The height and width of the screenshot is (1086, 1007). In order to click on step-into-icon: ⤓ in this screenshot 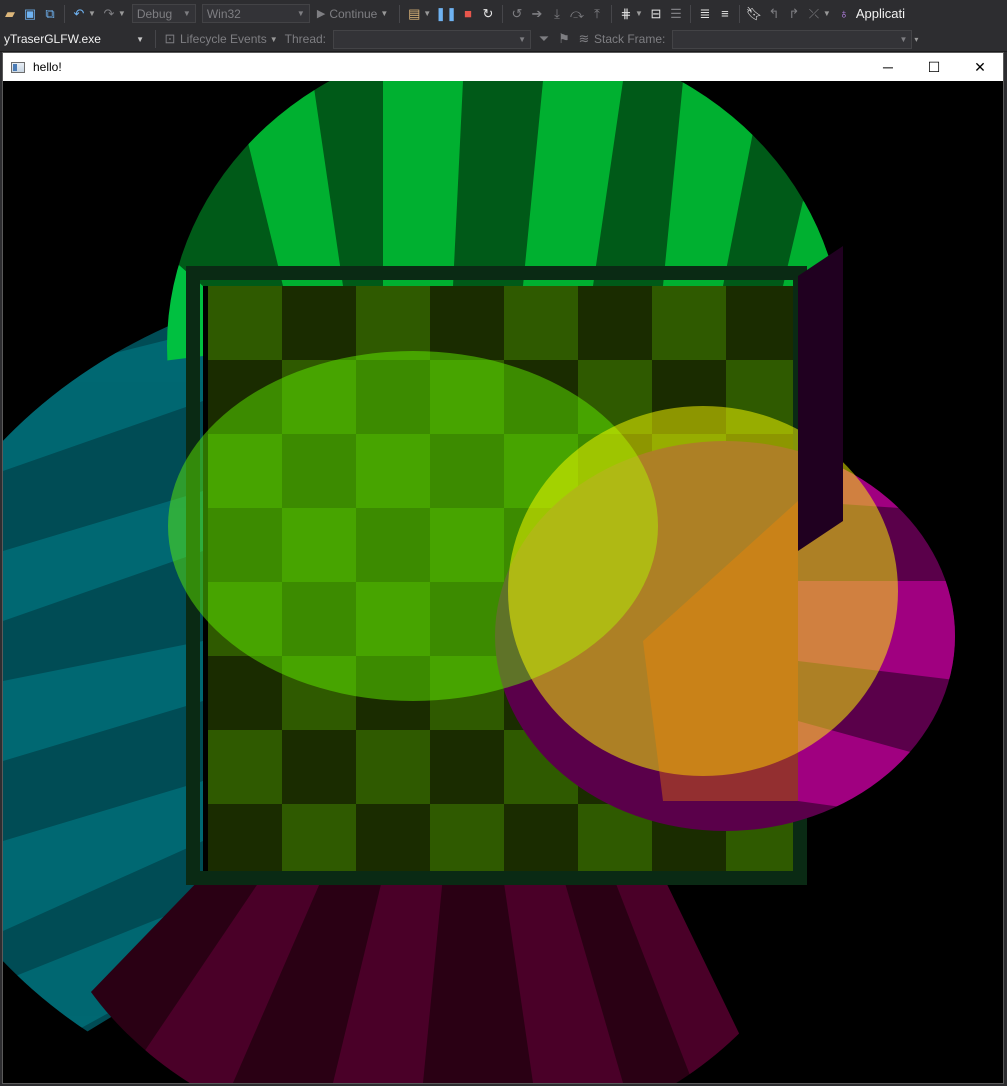, I will do `click(557, 14)`.